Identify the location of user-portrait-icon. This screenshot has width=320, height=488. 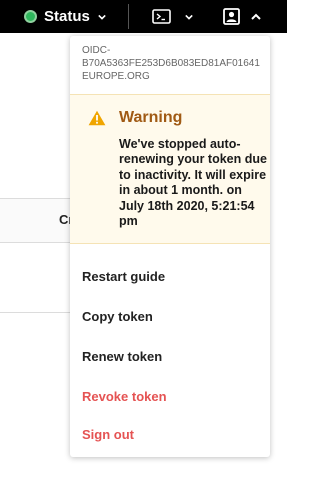
(231, 16).